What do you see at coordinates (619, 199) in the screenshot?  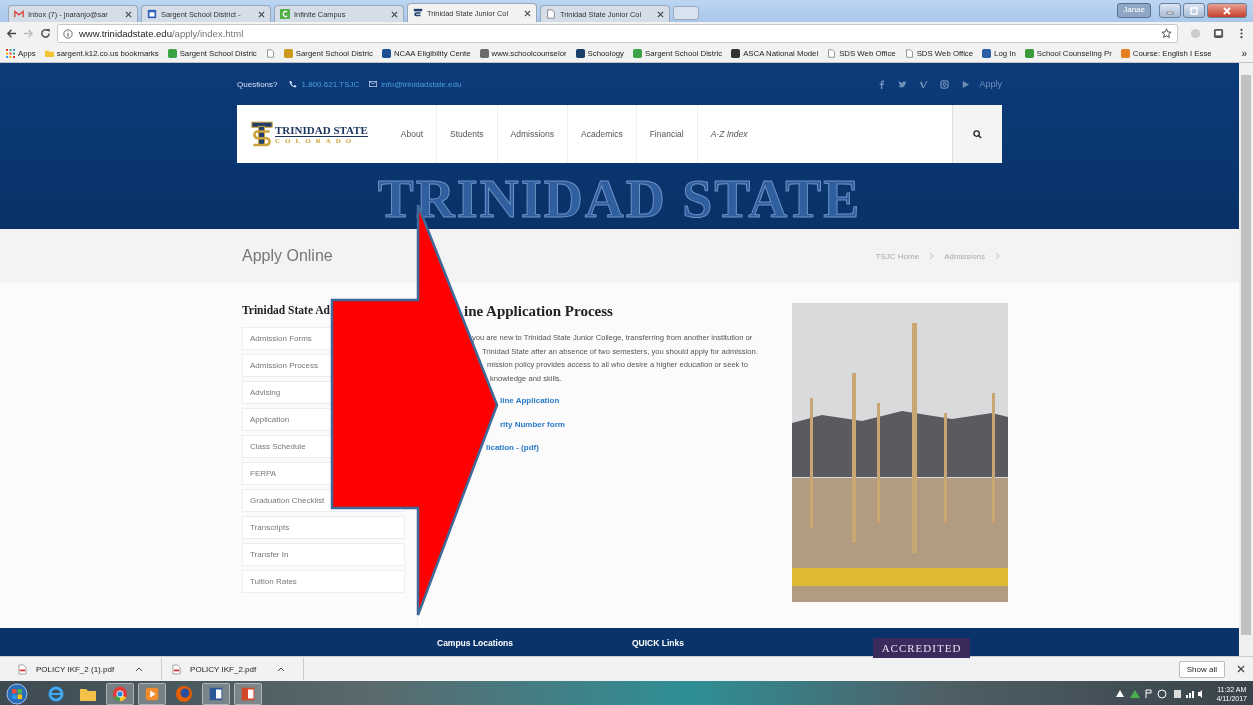 I see `hero-watermark: TRINIDAD STATE` at bounding box center [619, 199].